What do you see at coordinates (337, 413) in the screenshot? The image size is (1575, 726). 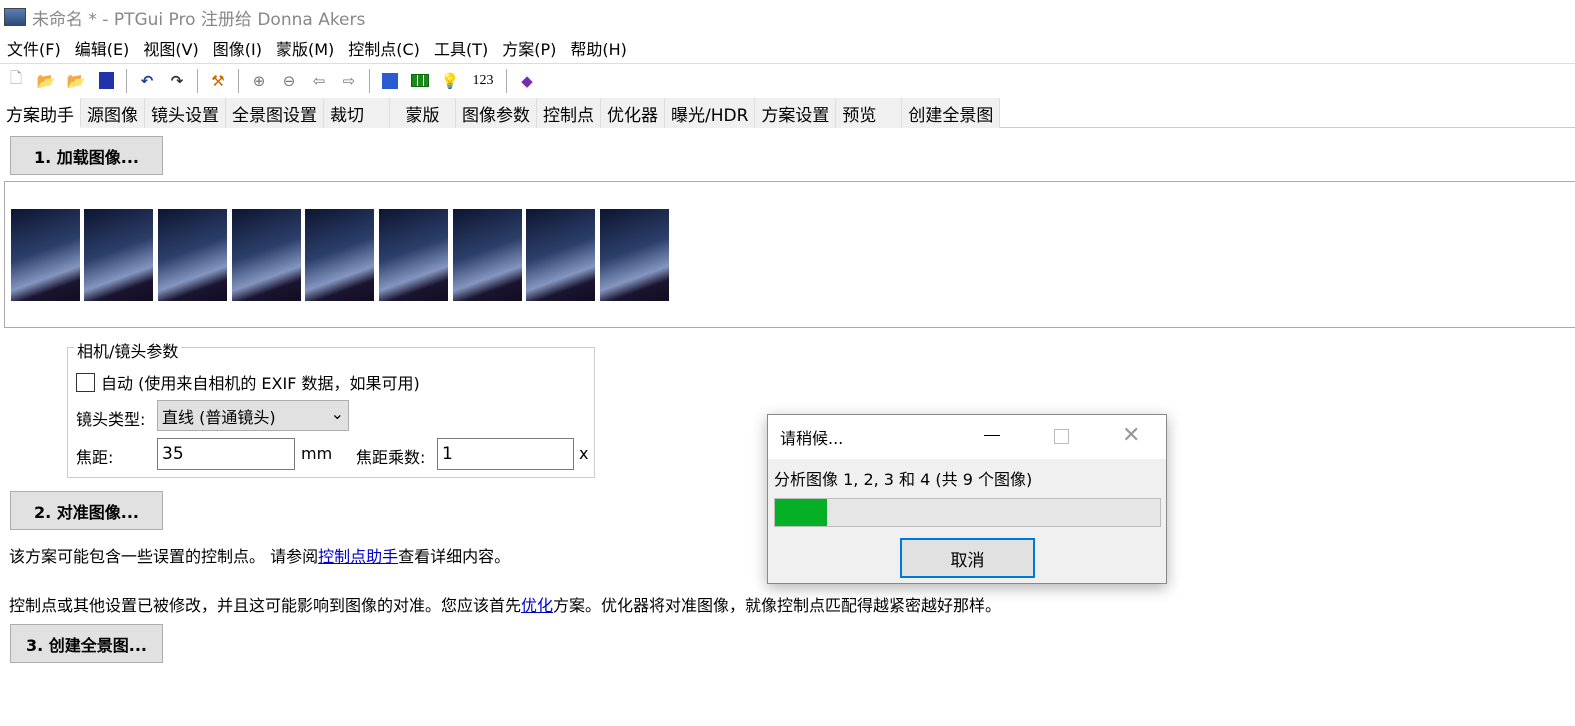 I see `chevron-down-icon: ⌄` at bounding box center [337, 413].